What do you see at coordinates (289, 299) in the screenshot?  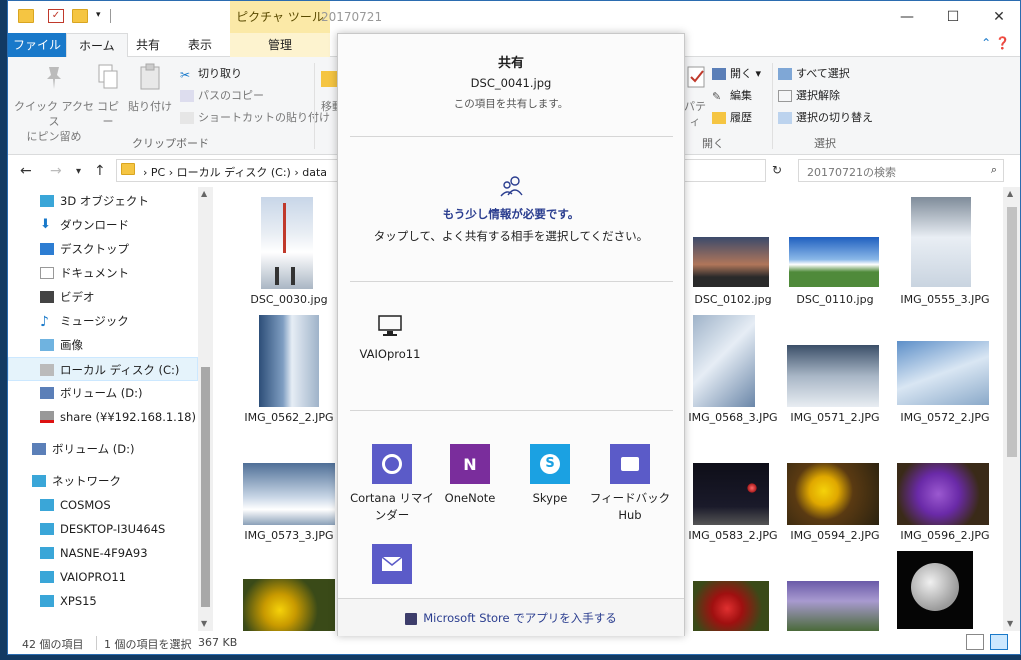 I see `file-name: DSC_0030.jpg` at bounding box center [289, 299].